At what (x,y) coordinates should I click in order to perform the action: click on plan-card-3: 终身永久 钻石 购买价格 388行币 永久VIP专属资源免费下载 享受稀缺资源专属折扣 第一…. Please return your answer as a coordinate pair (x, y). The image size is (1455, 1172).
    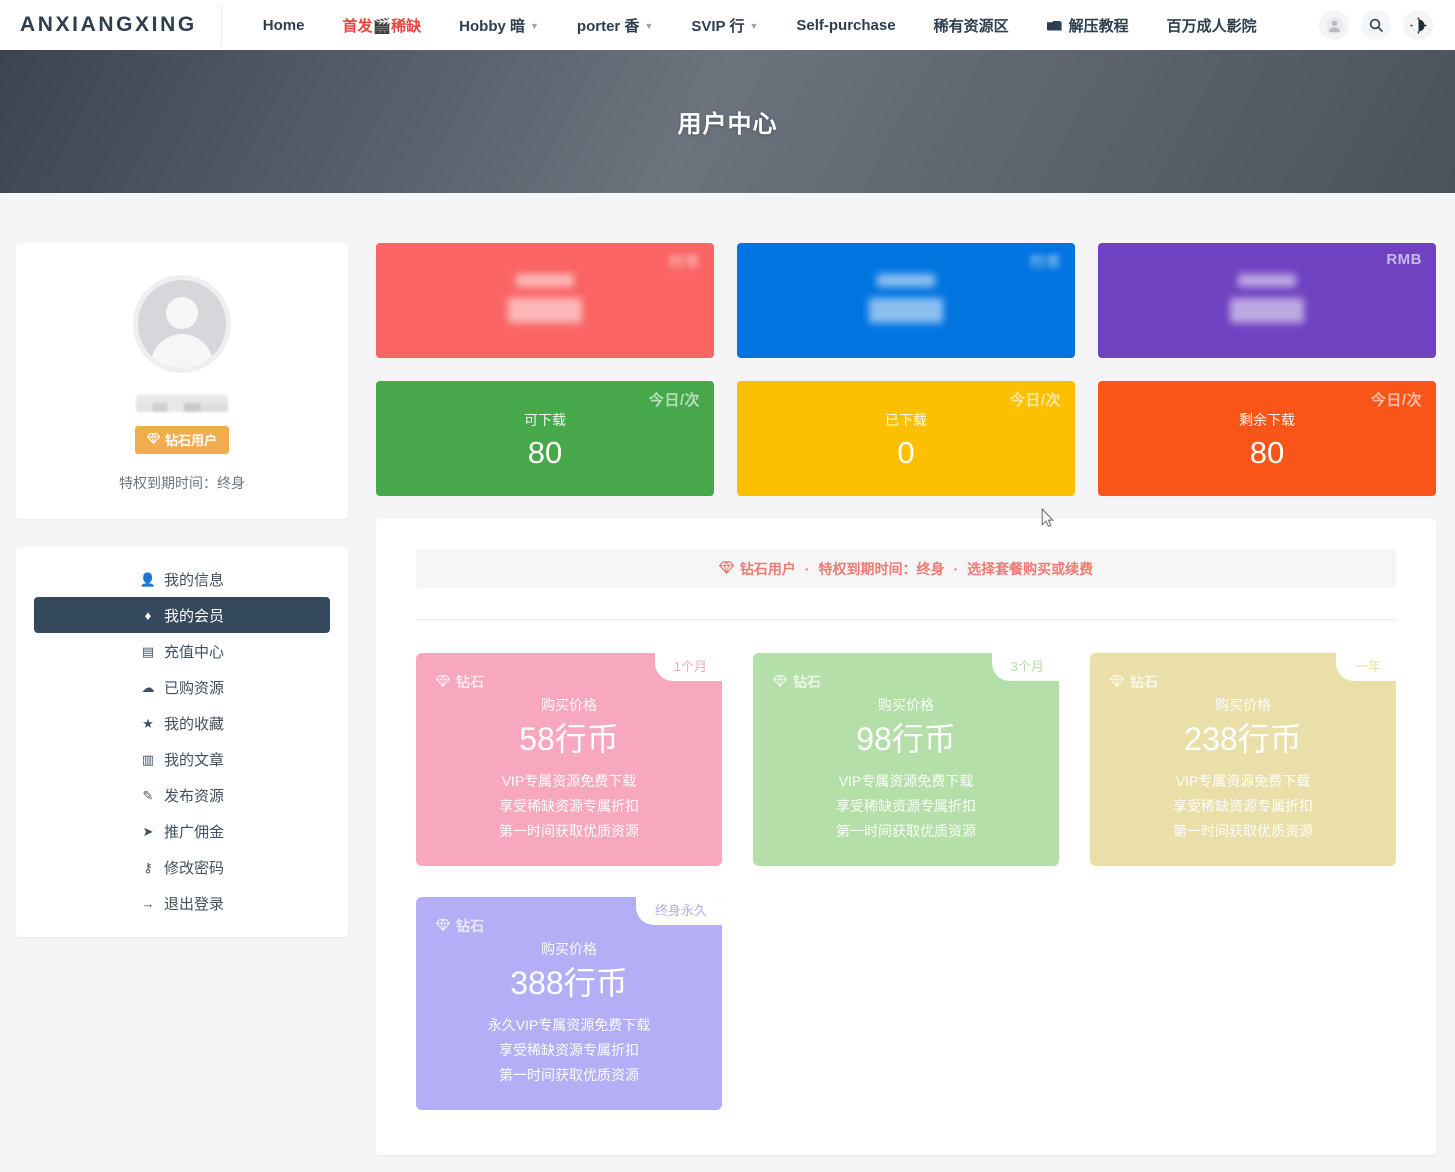
    Looking at the image, I should click on (569, 1003).